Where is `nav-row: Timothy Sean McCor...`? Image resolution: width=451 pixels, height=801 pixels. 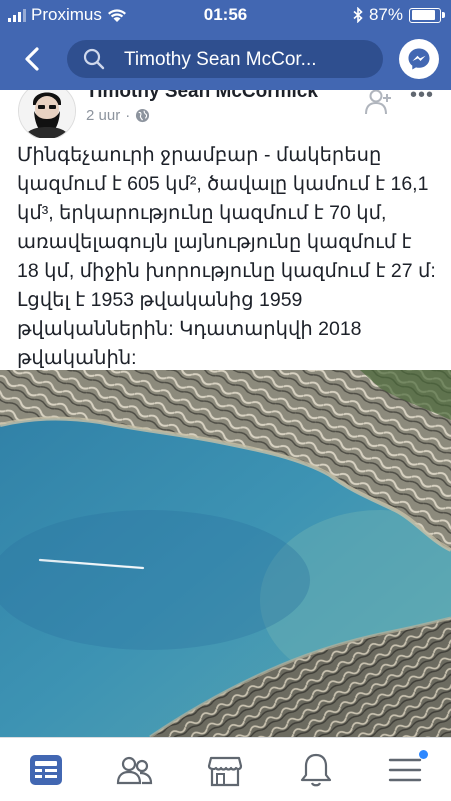 nav-row: Timothy Sean McCor... is located at coordinates (225, 60).